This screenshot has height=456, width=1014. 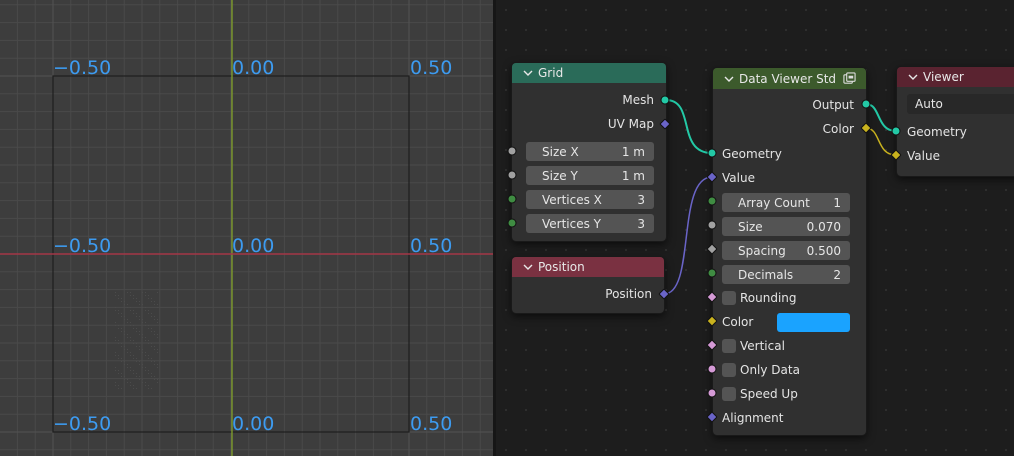 I want to click on socket-size-y-input, so click(x=512, y=175).